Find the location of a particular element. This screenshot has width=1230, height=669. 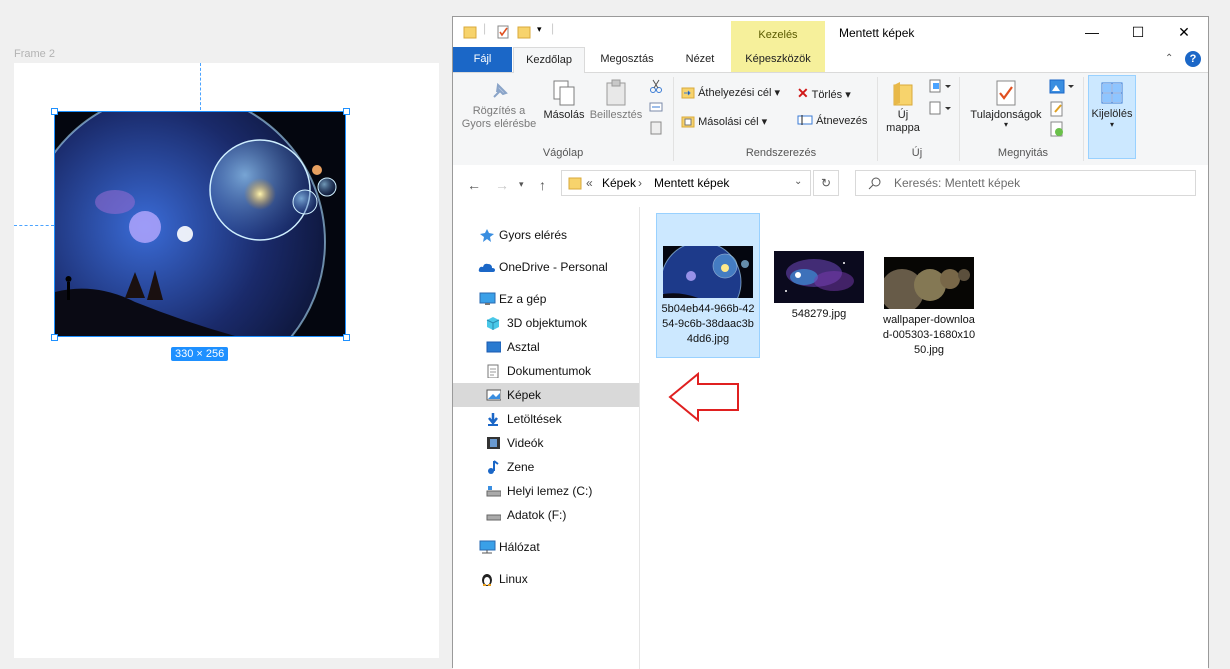

nav-item-downloads: Letöltések is located at coordinates (546, 419).